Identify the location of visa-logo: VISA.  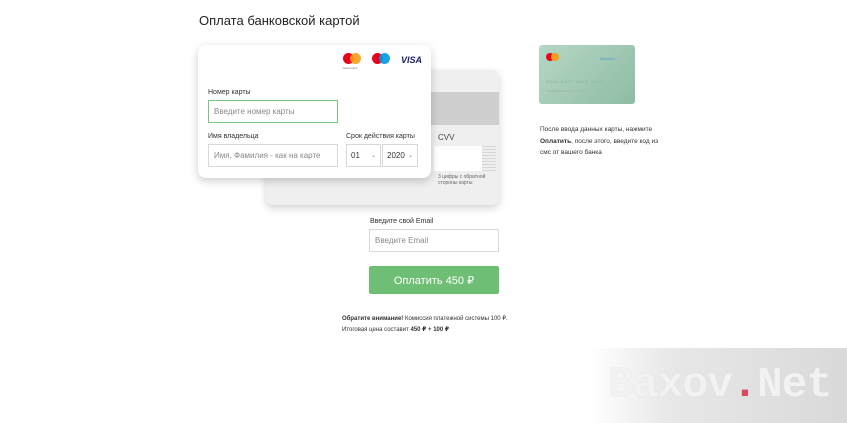
(412, 60).